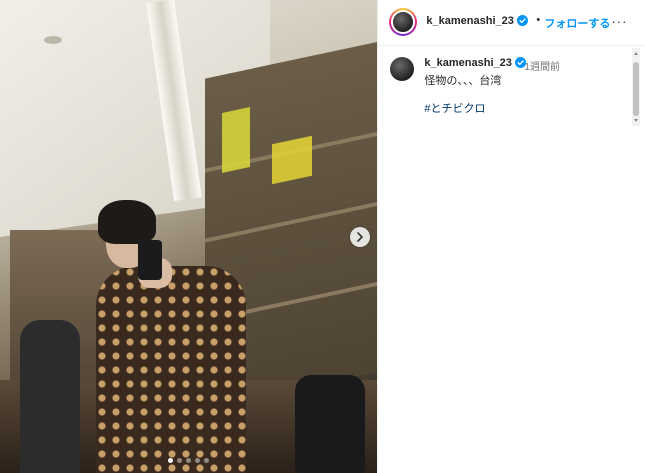  I want to click on scrollbar-thumb, so click(636, 89).